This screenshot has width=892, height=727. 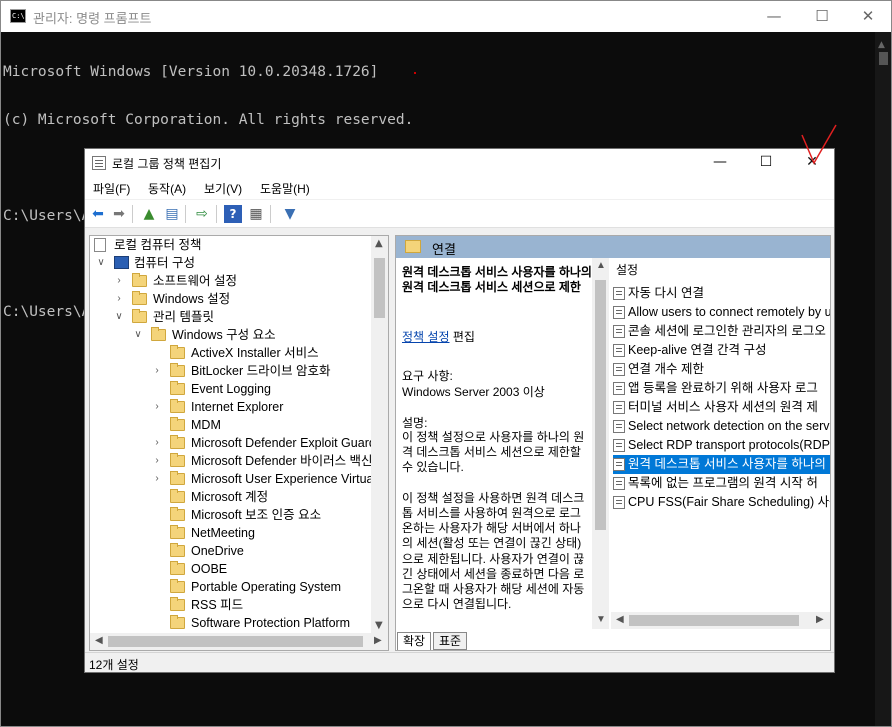 What do you see at coordinates (379, 435) in the screenshot?
I see `tree-vertical-scrollbar: ▲ ▼` at bounding box center [379, 435].